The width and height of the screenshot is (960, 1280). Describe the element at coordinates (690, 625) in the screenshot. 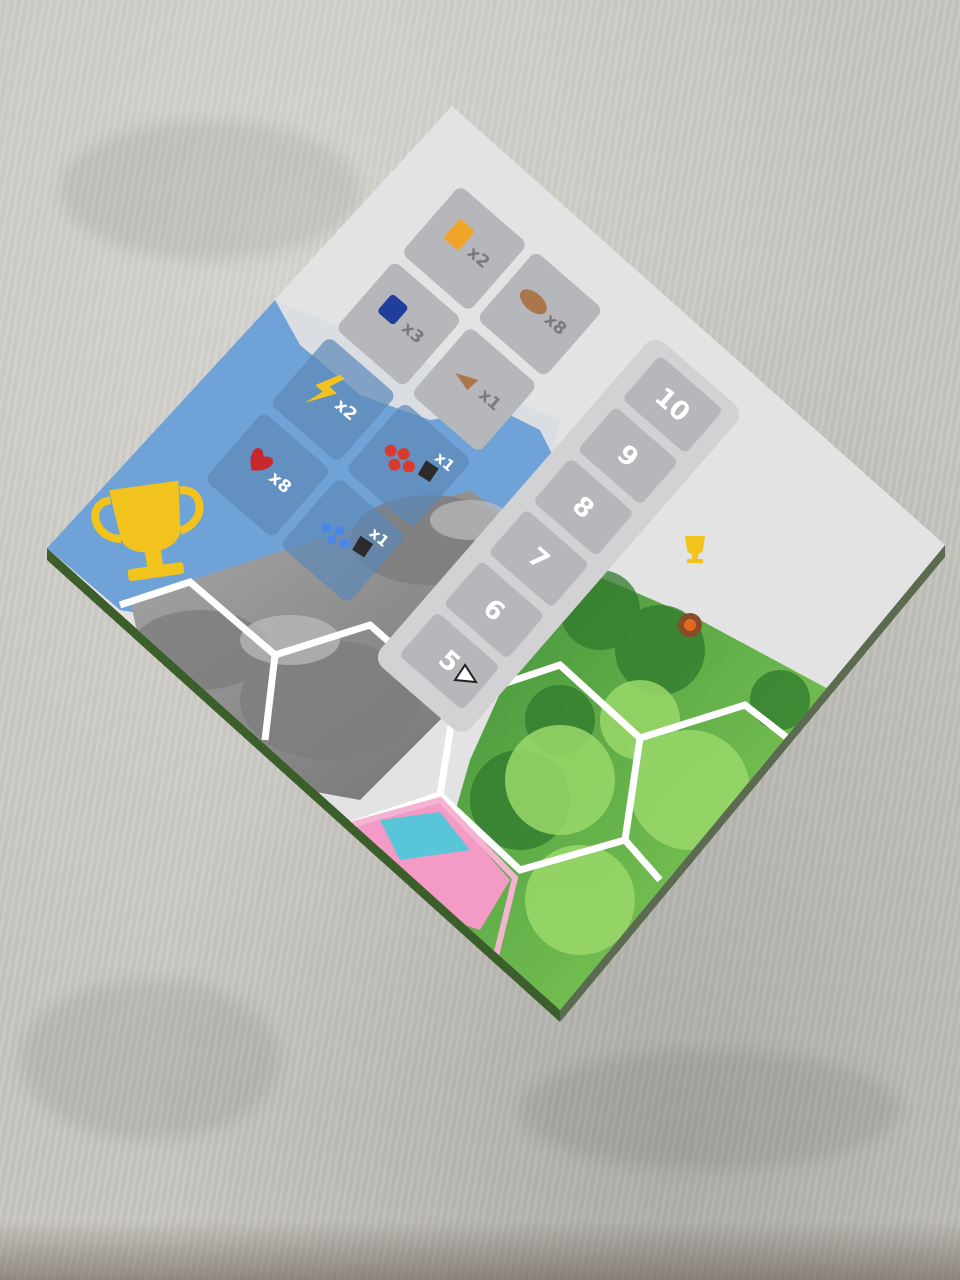

I see `campfire-icon` at that location.